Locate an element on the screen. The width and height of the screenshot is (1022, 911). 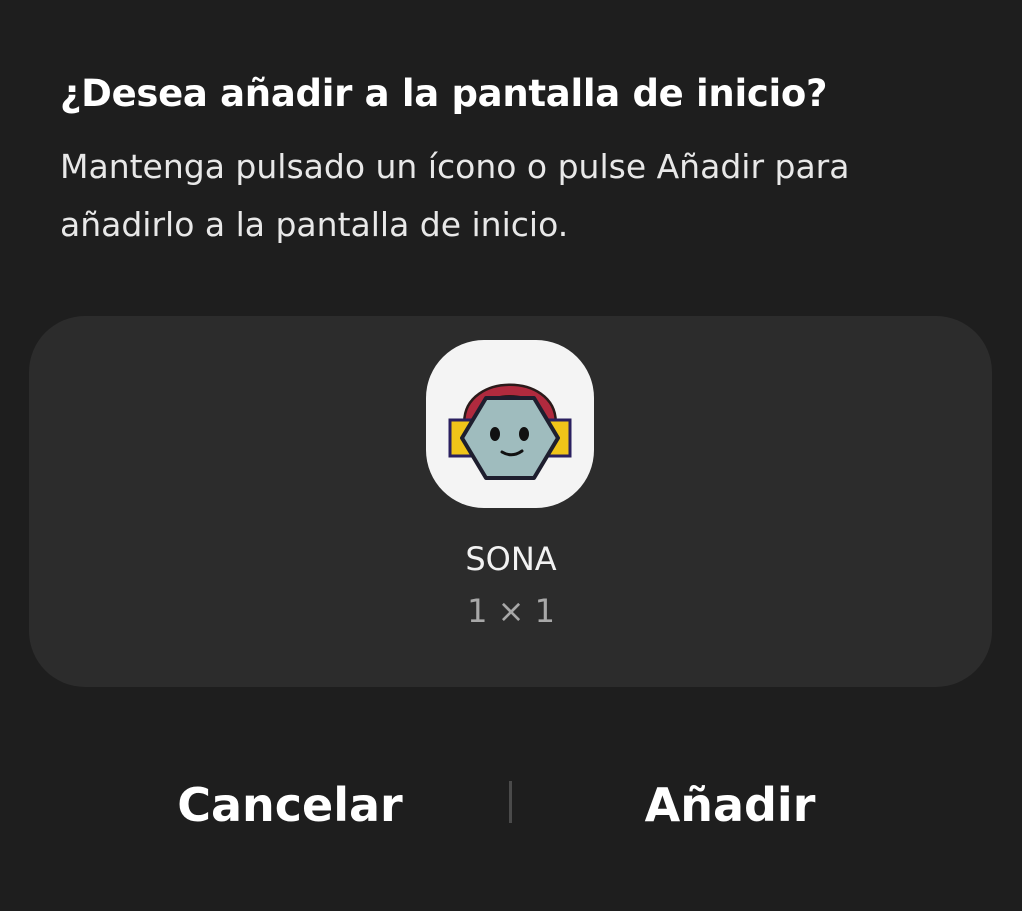
cancel-button: Cancelar is located at coordinates (290, 805).